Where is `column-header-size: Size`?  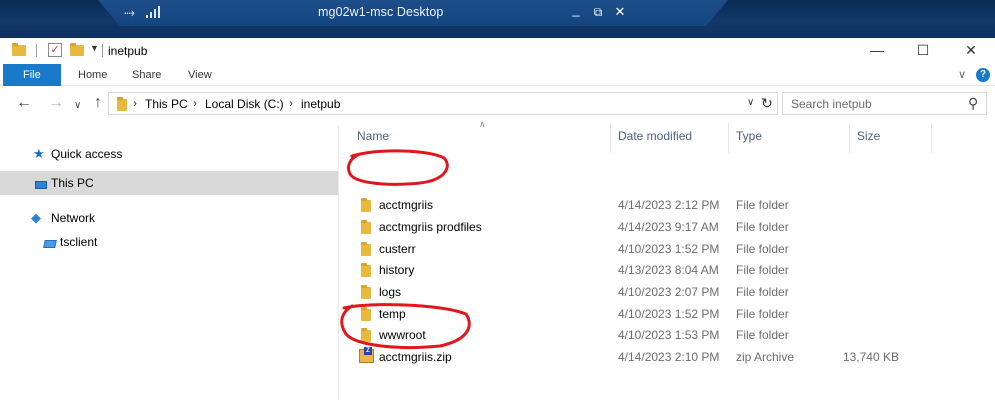
column-header-size: Size is located at coordinates (868, 136).